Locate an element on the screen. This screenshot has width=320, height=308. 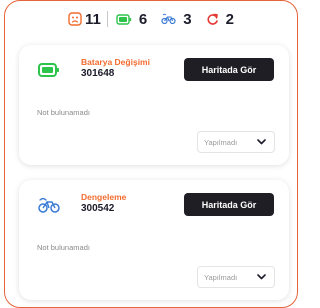
summary-count-issues: 11 is located at coordinates (93, 19).